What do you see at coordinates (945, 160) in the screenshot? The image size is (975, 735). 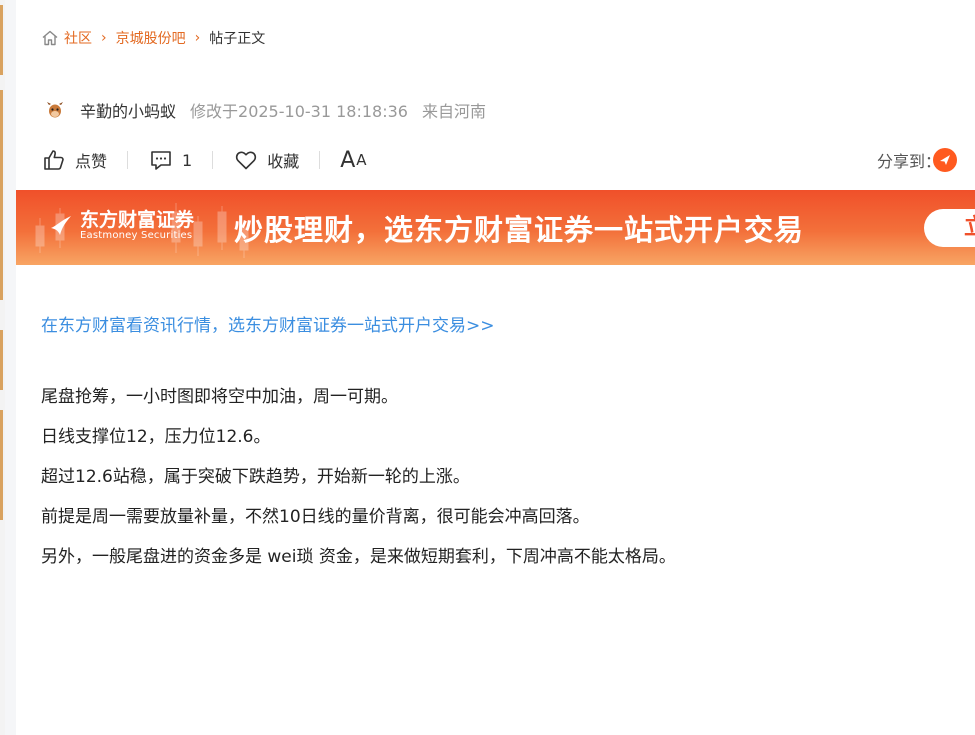 I see `share-weibo-icon` at bounding box center [945, 160].